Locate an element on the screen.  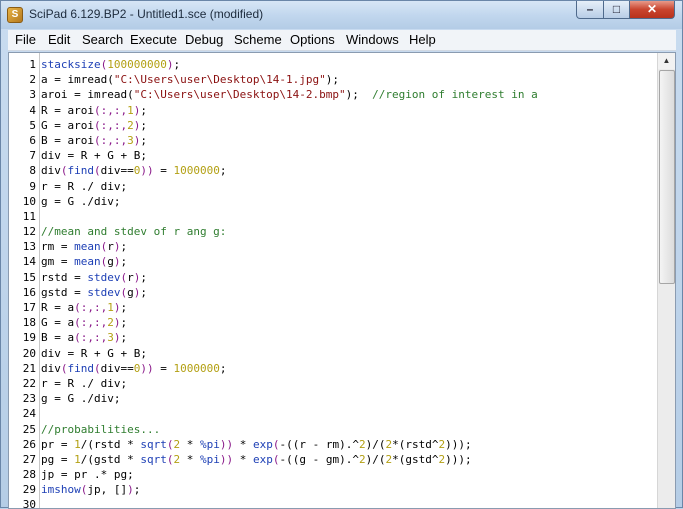
code-line: 29 imshow(jp, []); is located at coordinates (333, 489).